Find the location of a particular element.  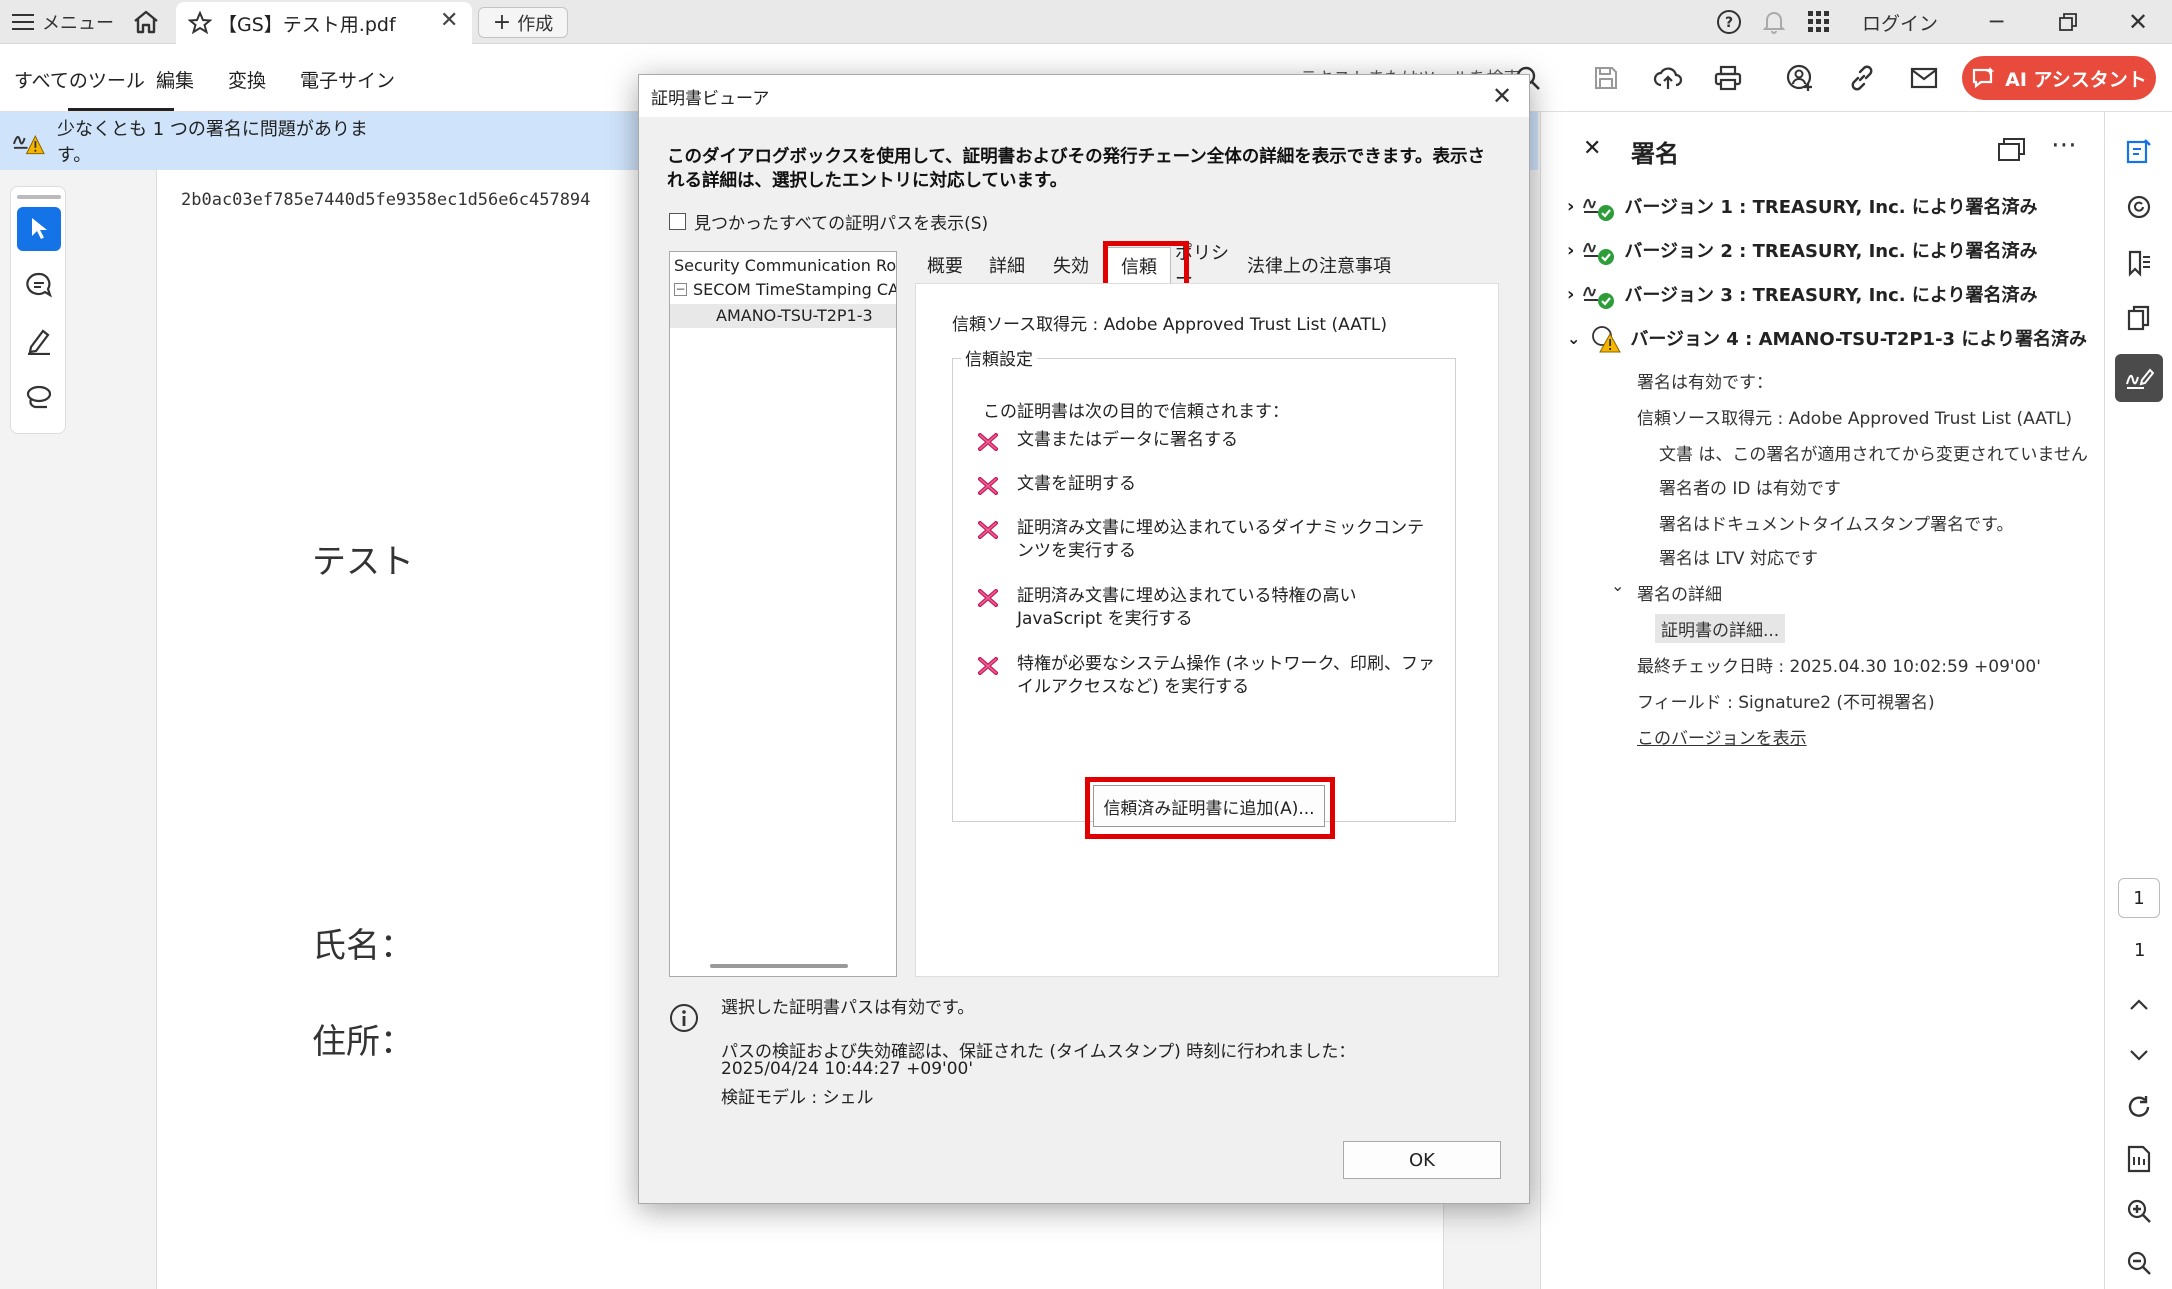

add-button-highlight is located at coordinates (1210, 808).